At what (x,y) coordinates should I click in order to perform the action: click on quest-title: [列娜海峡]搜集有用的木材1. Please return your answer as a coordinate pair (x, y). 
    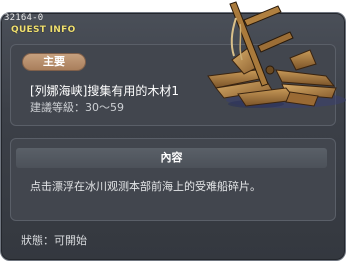
    Looking at the image, I should click on (104, 91).